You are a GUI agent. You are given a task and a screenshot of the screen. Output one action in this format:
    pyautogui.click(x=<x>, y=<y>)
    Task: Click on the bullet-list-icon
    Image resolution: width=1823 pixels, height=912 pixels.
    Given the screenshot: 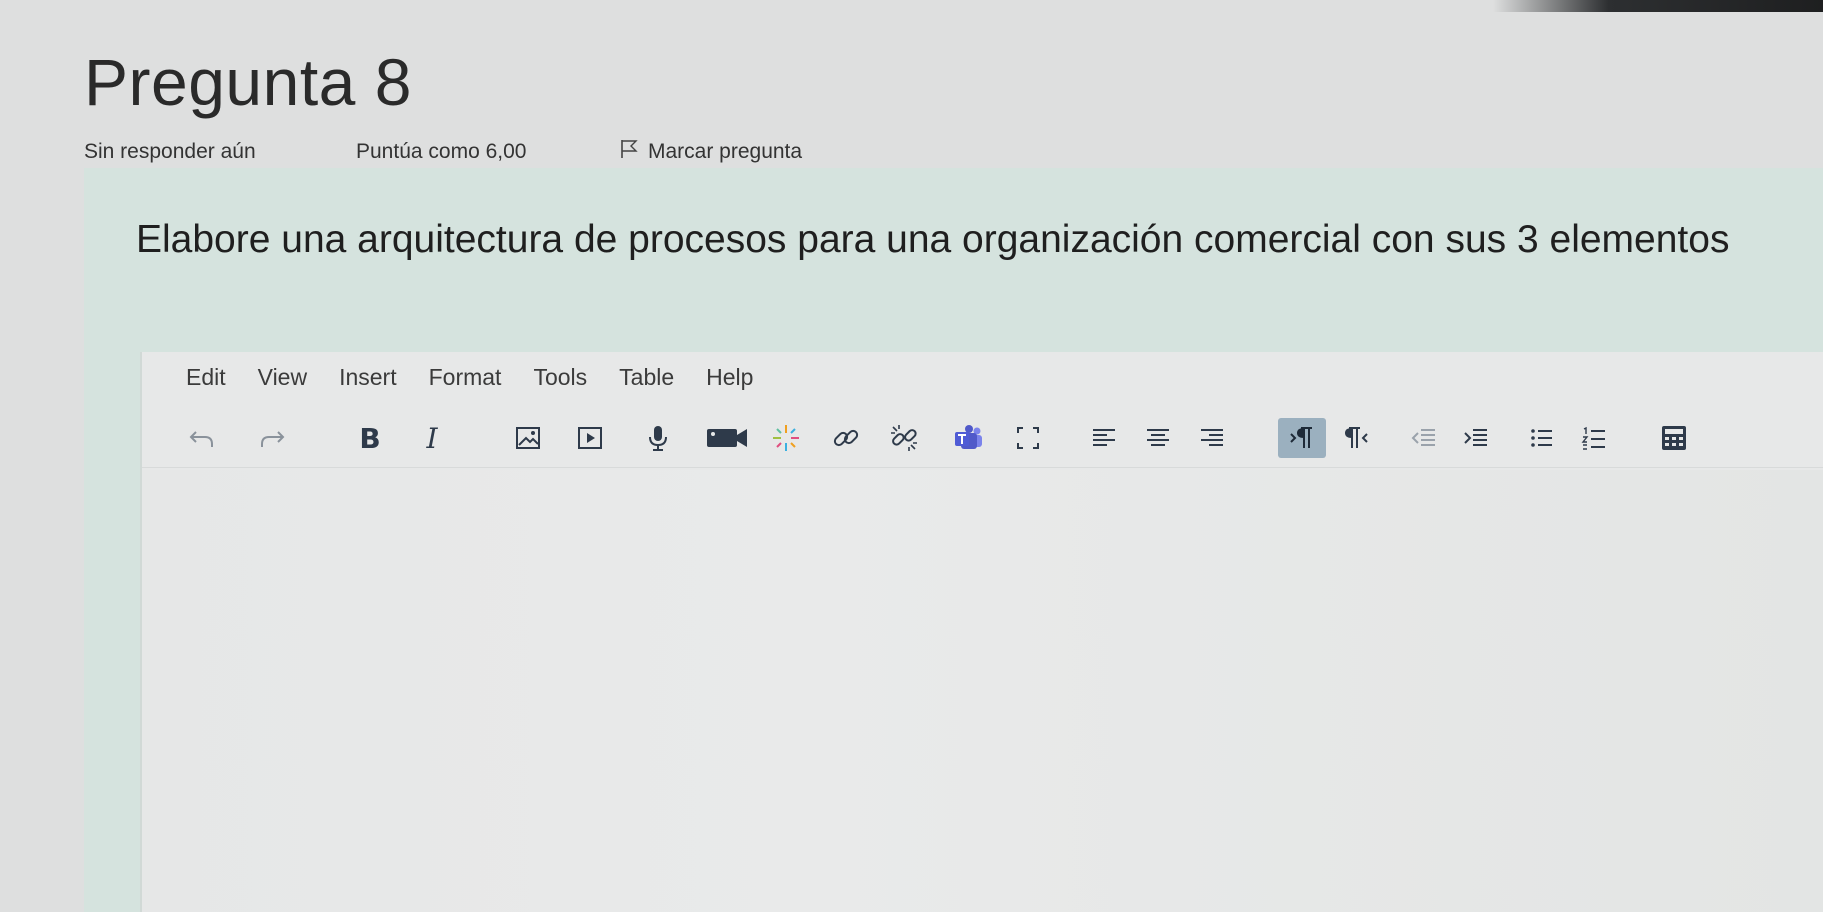 What is the action you would take?
    pyautogui.click(x=1541, y=438)
    